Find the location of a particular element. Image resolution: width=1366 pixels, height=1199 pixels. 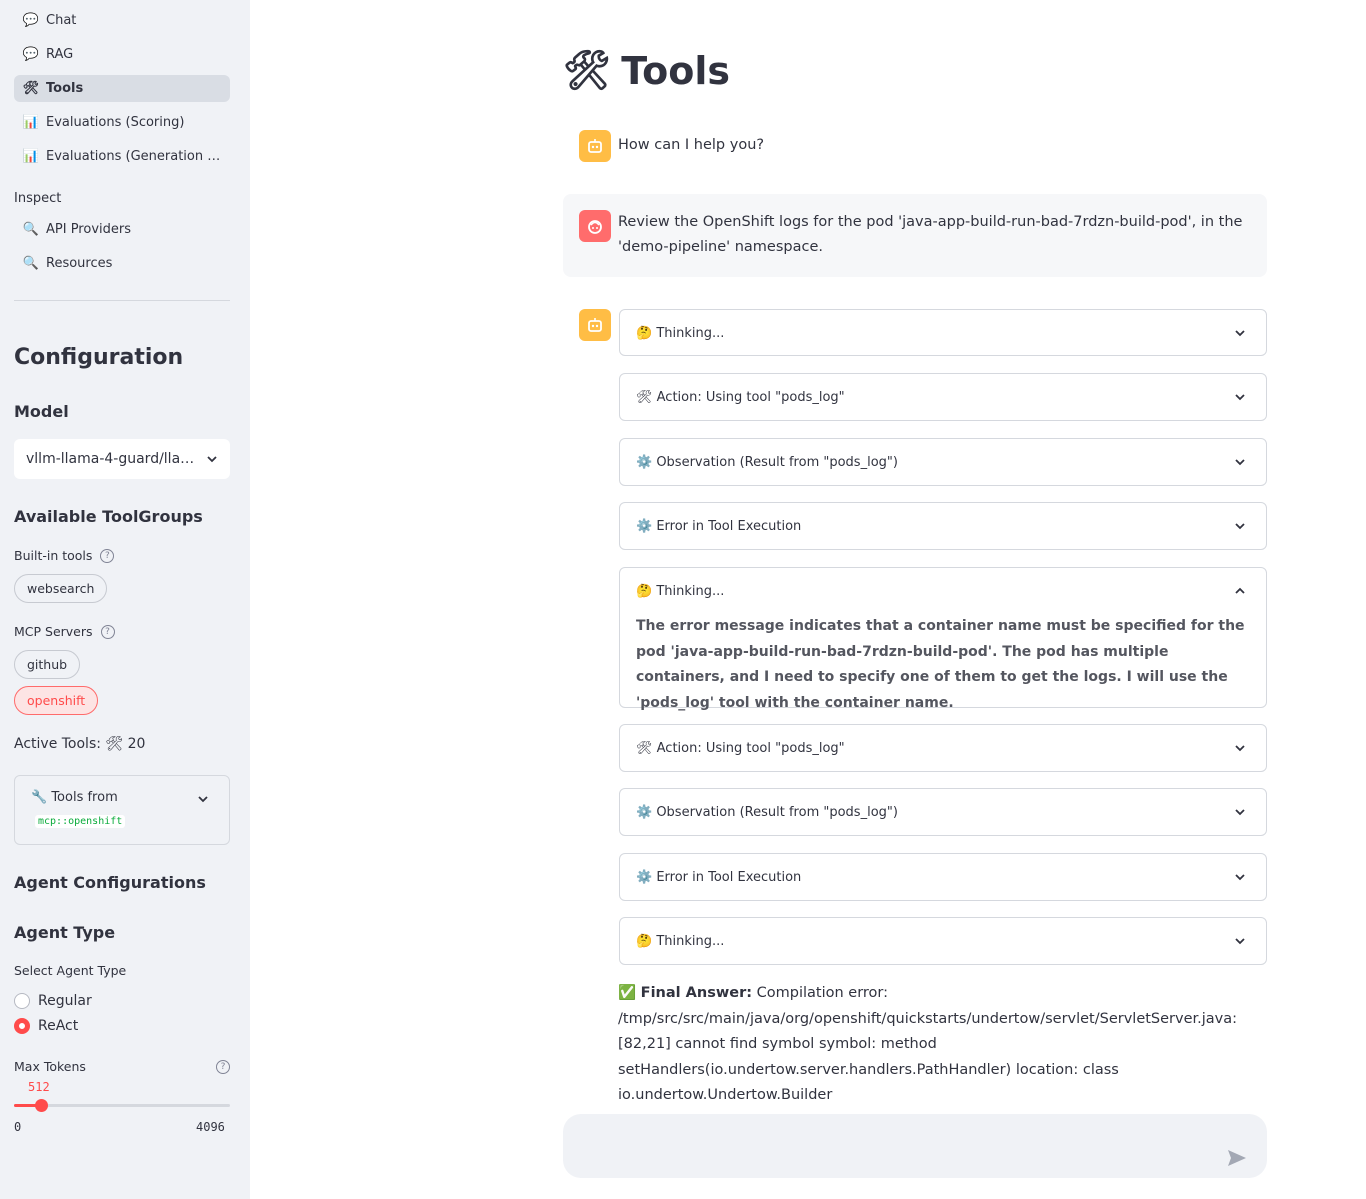

nav-item-label: Resources is located at coordinates (79, 263).